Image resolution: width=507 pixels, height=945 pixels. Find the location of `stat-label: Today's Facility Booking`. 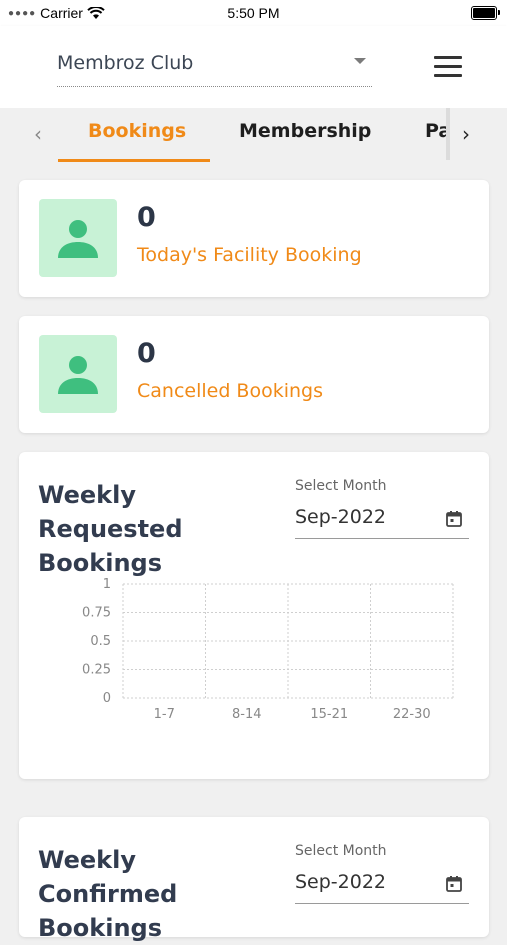

stat-label: Today's Facility Booking is located at coordinates (249, 255).